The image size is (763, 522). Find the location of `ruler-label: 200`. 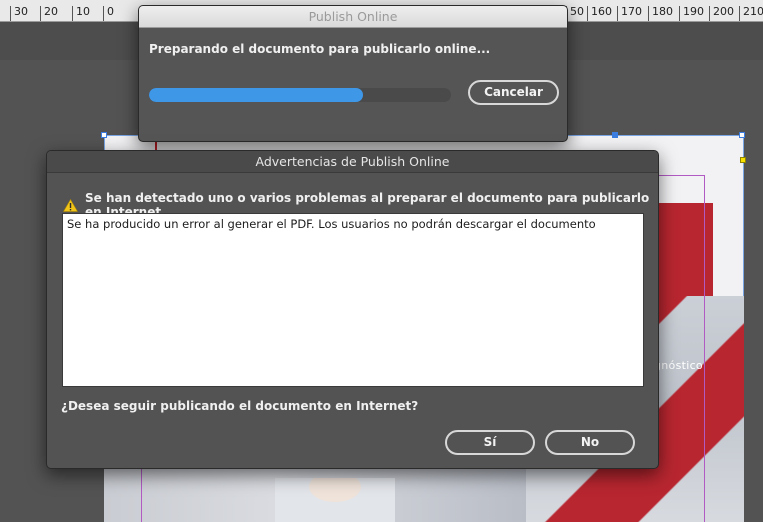

ruler-label: 200 is located at coordinates (721, 13).